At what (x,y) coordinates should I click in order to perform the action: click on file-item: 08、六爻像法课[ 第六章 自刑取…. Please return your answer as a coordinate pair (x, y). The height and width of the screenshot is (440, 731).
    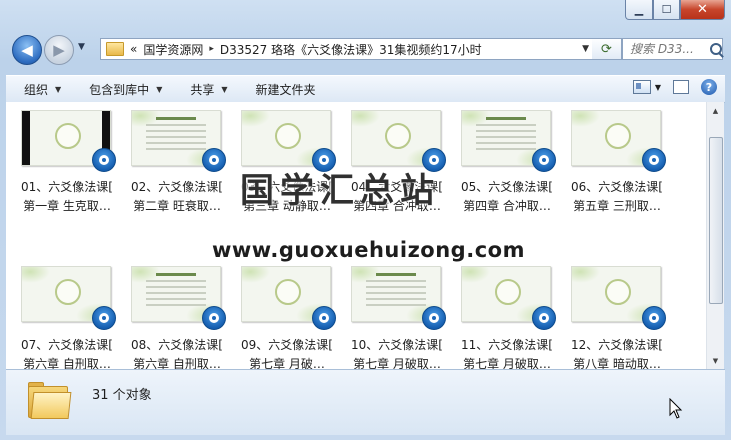
    Looking at the image, I should click on (177, 317).